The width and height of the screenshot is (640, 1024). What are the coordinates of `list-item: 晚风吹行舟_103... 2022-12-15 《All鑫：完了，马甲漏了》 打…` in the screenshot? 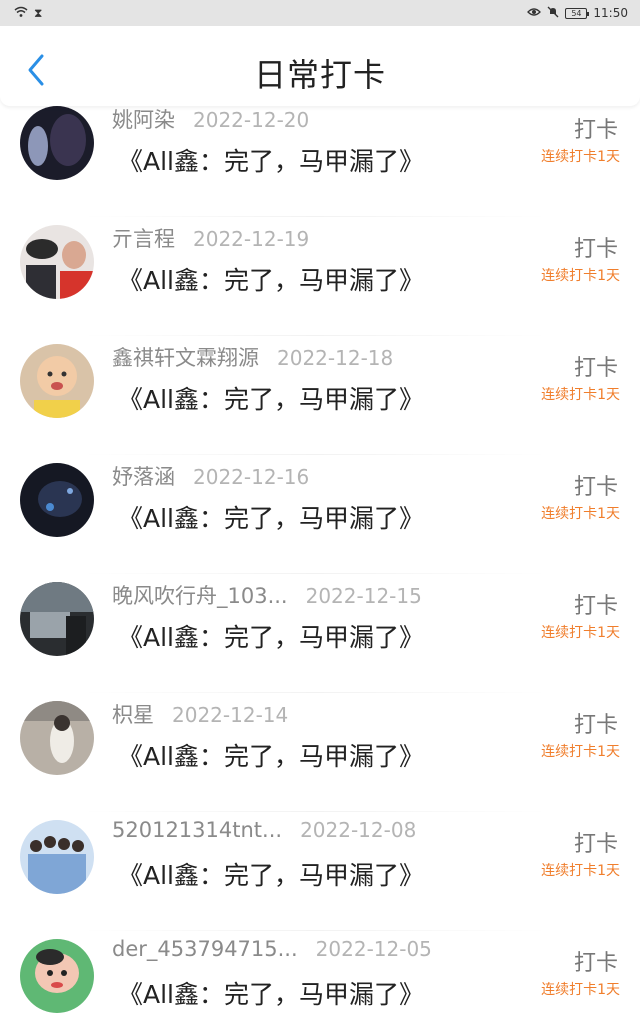 It's located at (320, 633).